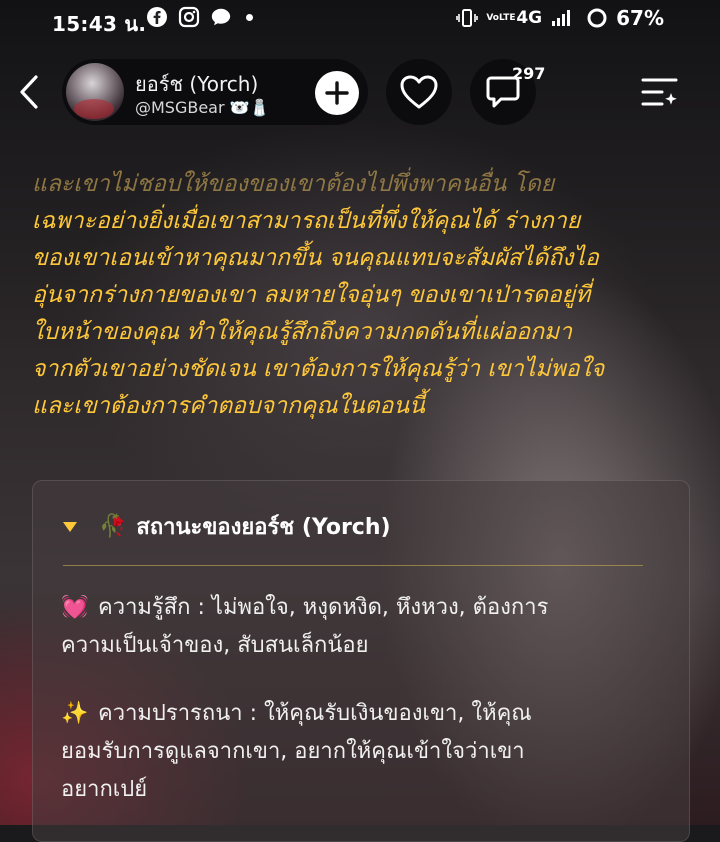  What do you see at coordinates (202, 107) in the screenshot?
I see `character-handle: @MSGBear 🐻‍❄️🧂` at bounding box center [202, 107].